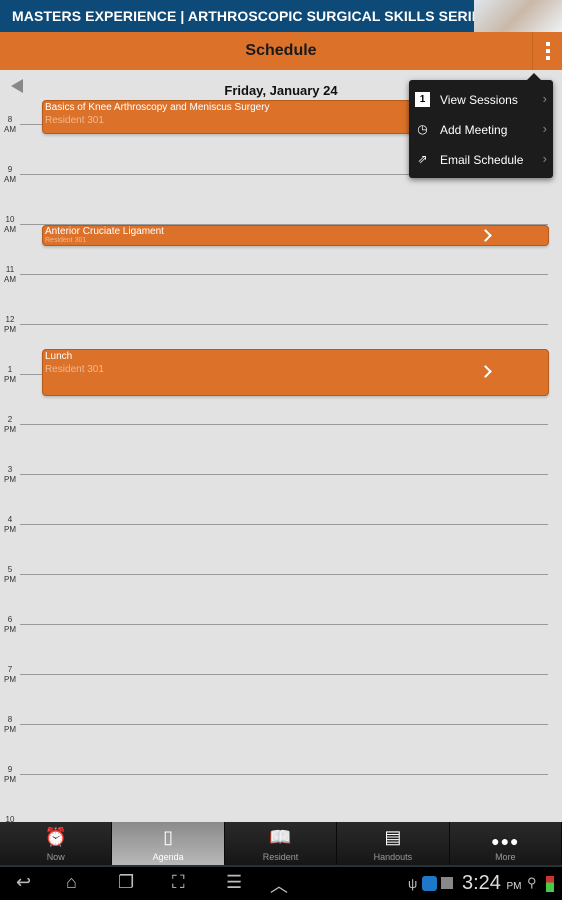  Describe the element at coordinates (295, 235) in the screenshot. I see `event-acl: Anterior Cruciate Ligament Resident 301` at that location.